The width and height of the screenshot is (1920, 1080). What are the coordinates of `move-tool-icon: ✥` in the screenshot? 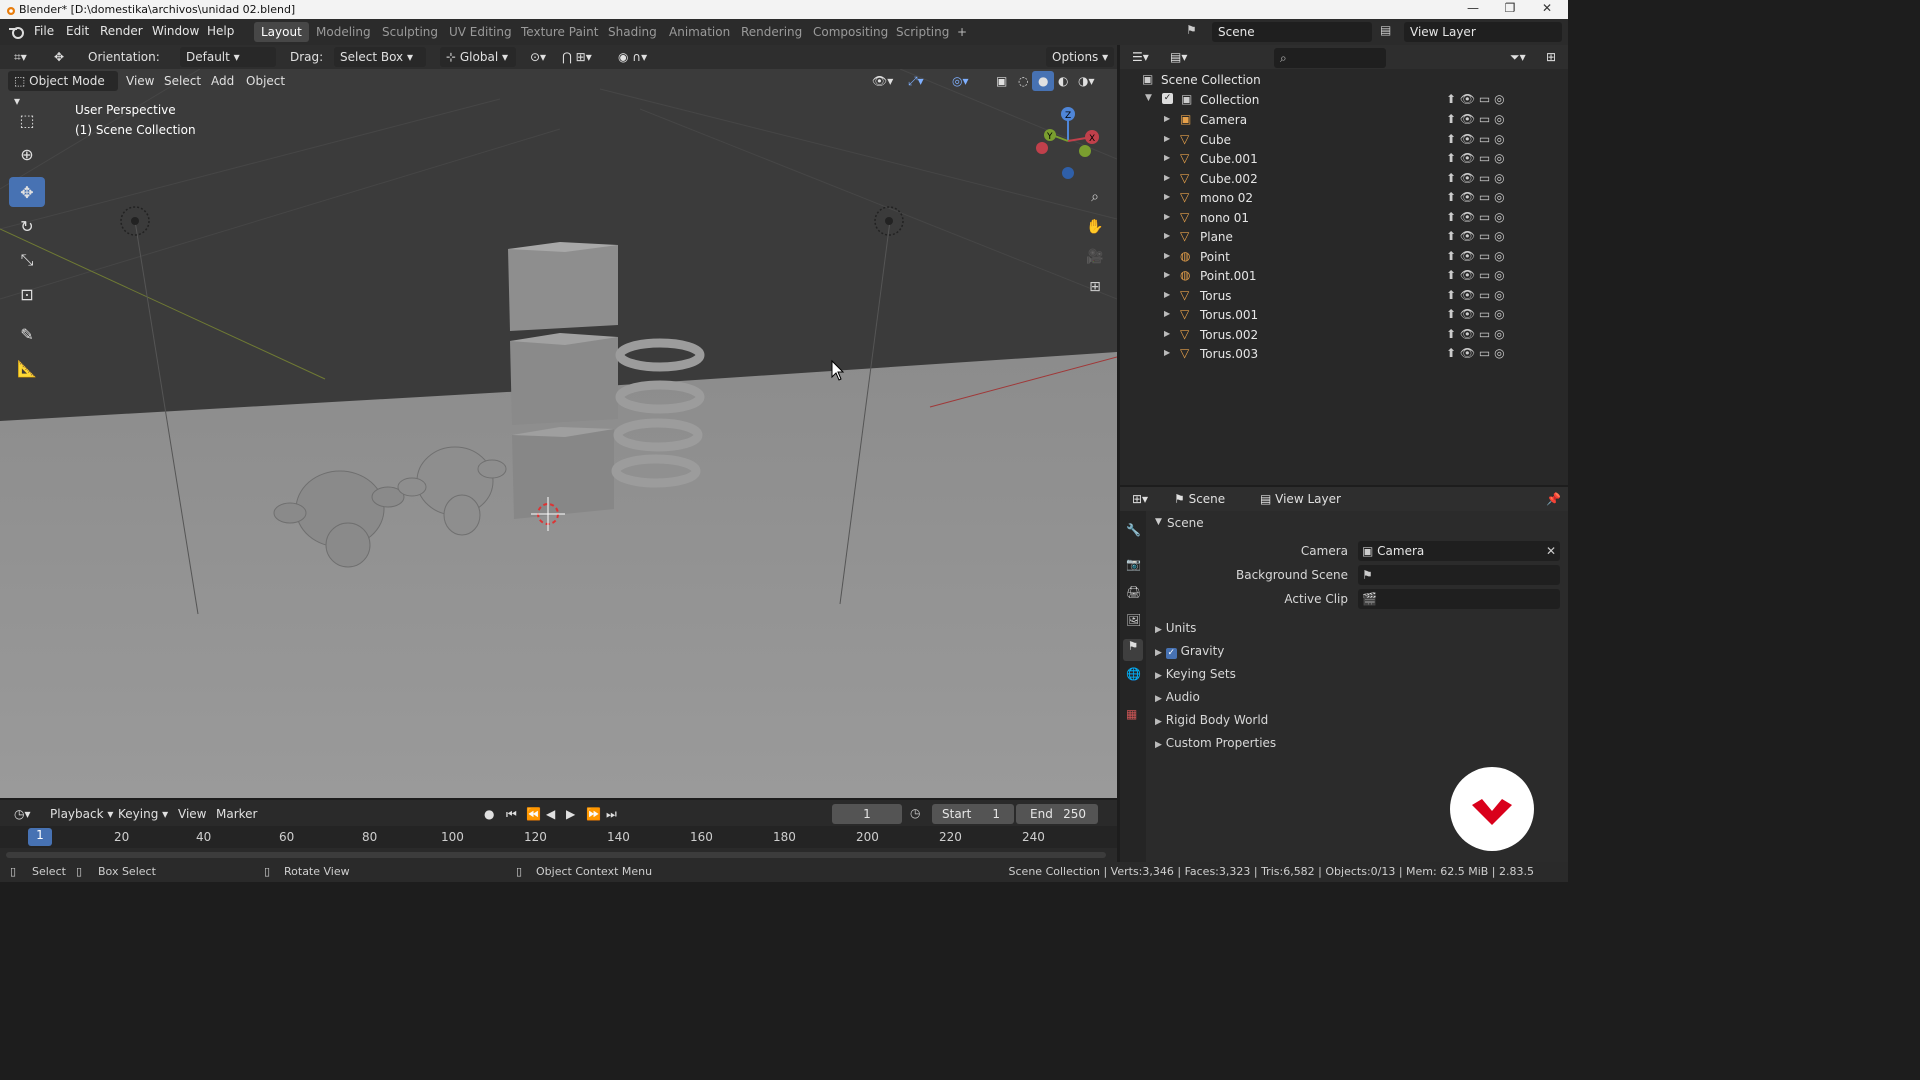 It's located at (59, 57).